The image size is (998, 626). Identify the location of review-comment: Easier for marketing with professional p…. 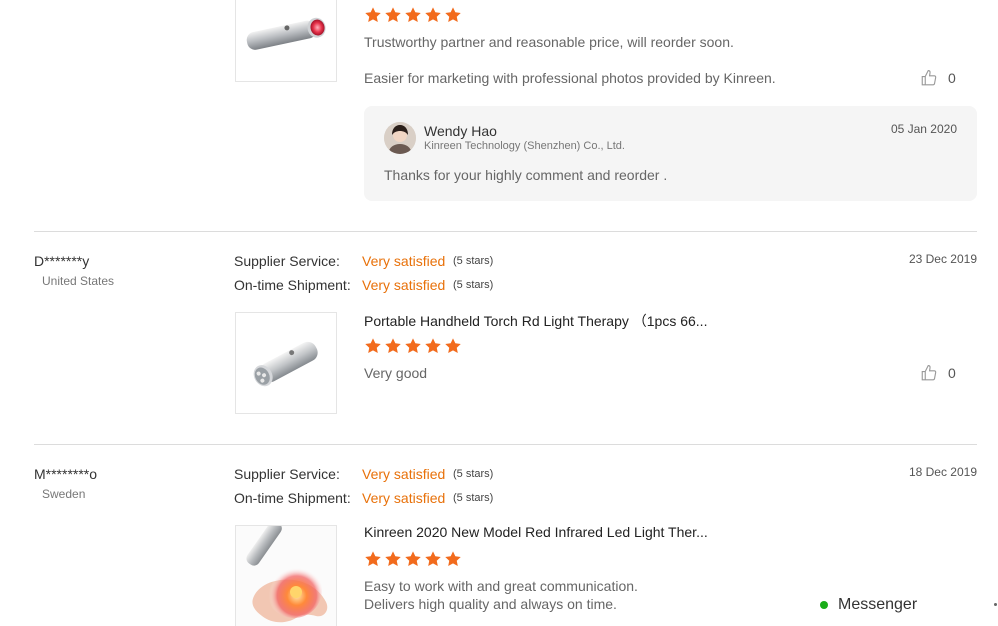
(570, 78).